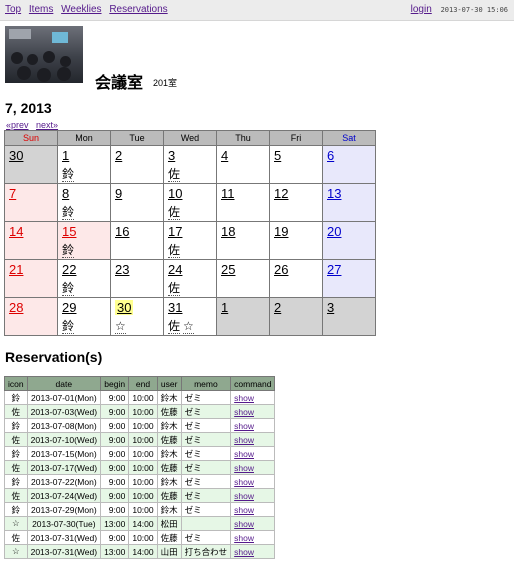 Image resolution: width=514 pixels, height=564 pixels. I want to click on reservation-cell-icon: 佐, so click(16, 495).